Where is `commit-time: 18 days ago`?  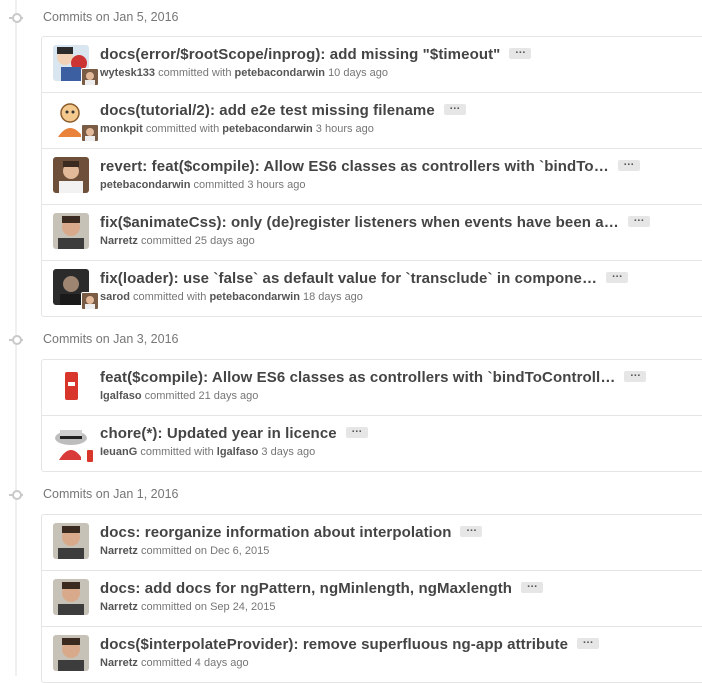 commit-time: 18 days ago is located at coordinates (332, 297).